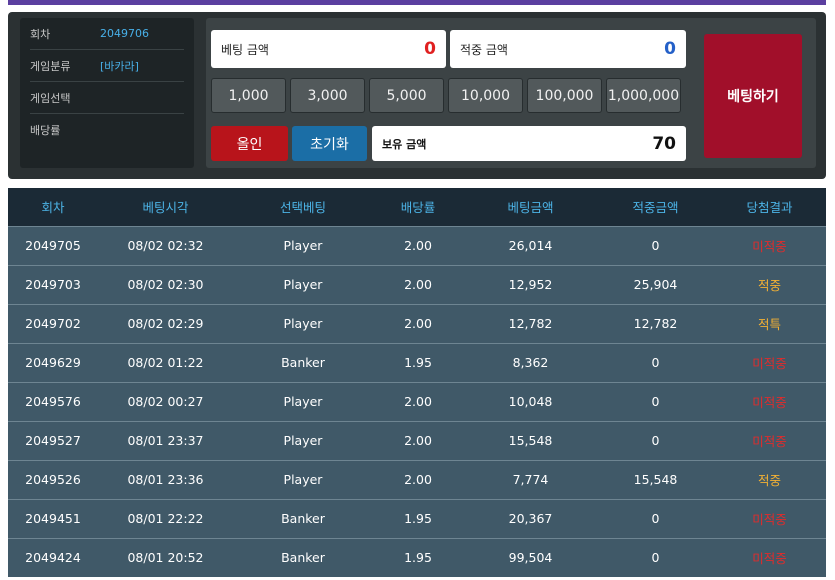 This screenshot has width=835, height=580. Describe the element at coordinates (165, 518) in the screenshot. I see `cell-time: 08/01 22:22` at that location.